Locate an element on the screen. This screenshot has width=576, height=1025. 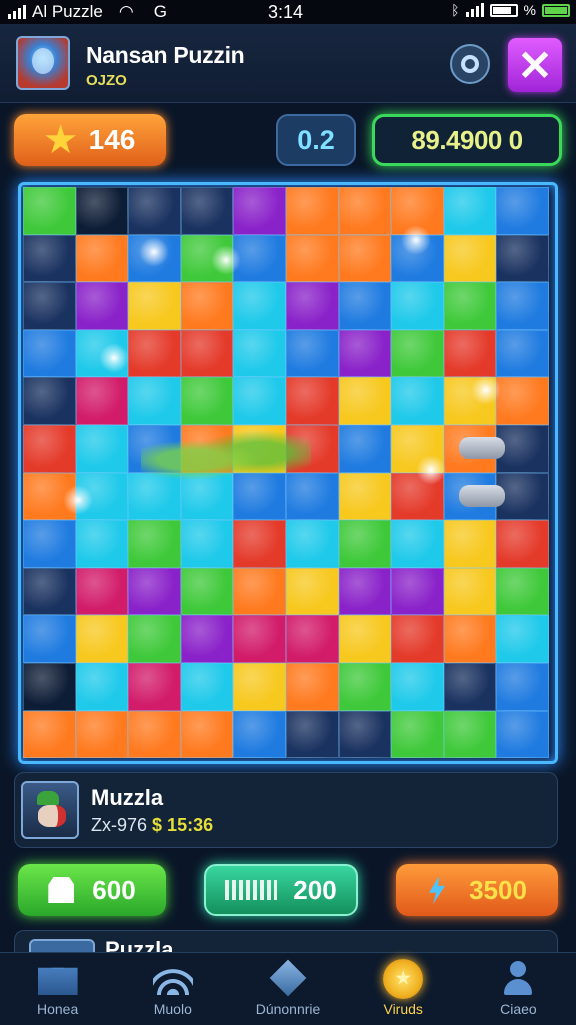
score-pill: 146 is located at coordinates (90, 140).